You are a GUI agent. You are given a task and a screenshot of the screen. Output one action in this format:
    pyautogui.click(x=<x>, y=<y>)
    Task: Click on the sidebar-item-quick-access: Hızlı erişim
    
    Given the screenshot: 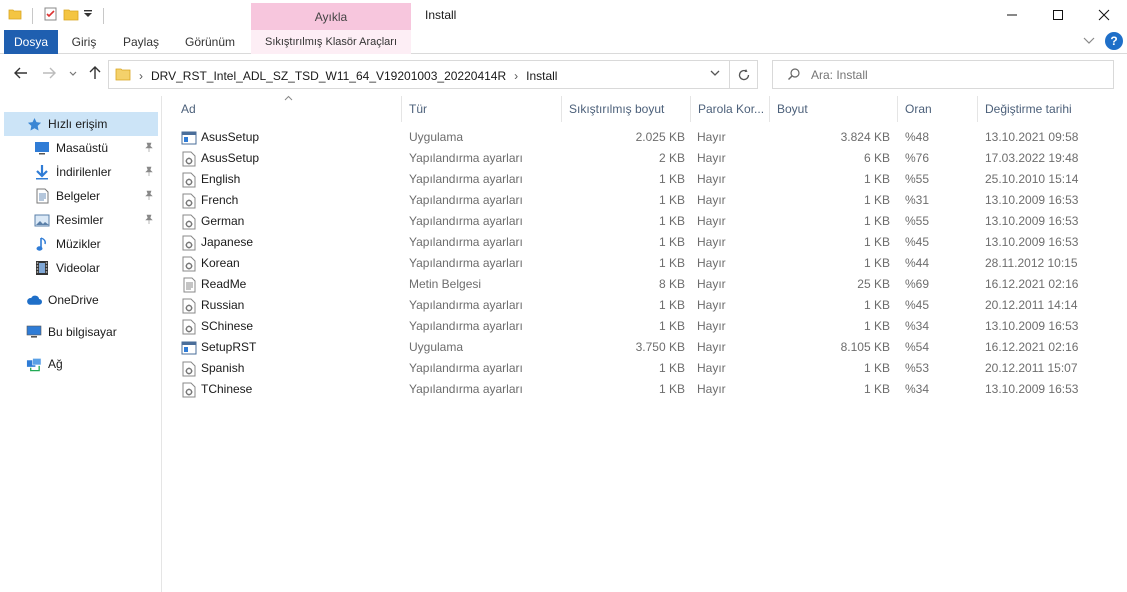 What is the action you would take?
    pyautogui.click(x=81, y=124)
    